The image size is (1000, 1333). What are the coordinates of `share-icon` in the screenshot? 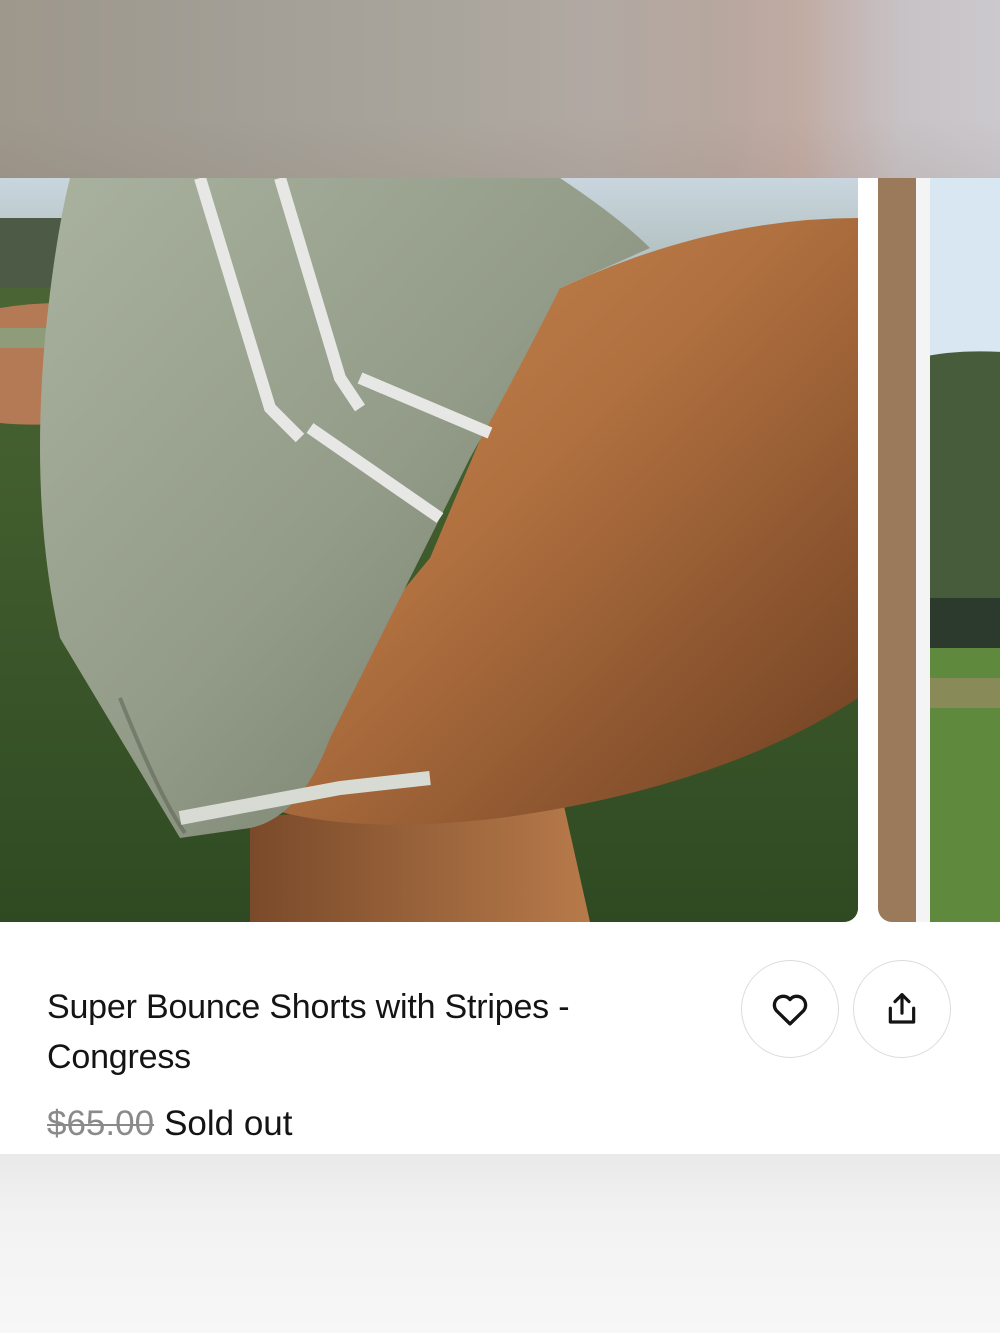 It's located at (902, 1008).